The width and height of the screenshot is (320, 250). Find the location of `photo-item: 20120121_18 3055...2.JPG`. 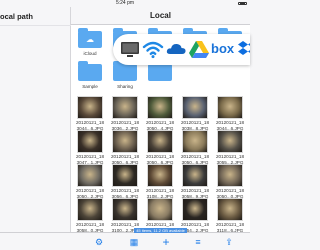

photo-item: 20120121_18 3055...2.JPG is located at coordinates (230, 147).